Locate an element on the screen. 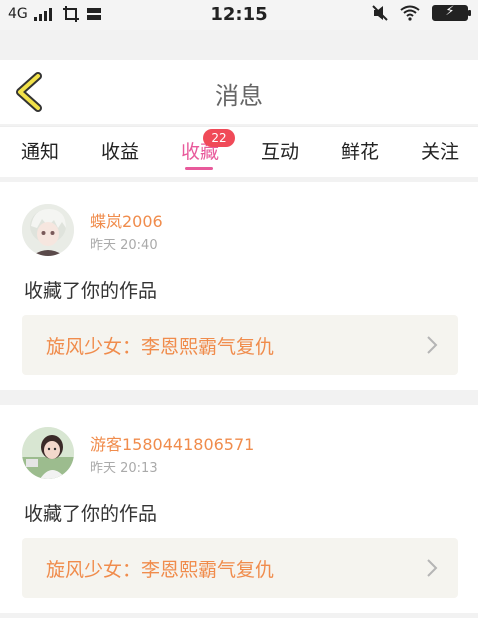 The width and height of the screenshot is (478, 618). tab-following: 关注 is located at coordinates (440, 150).